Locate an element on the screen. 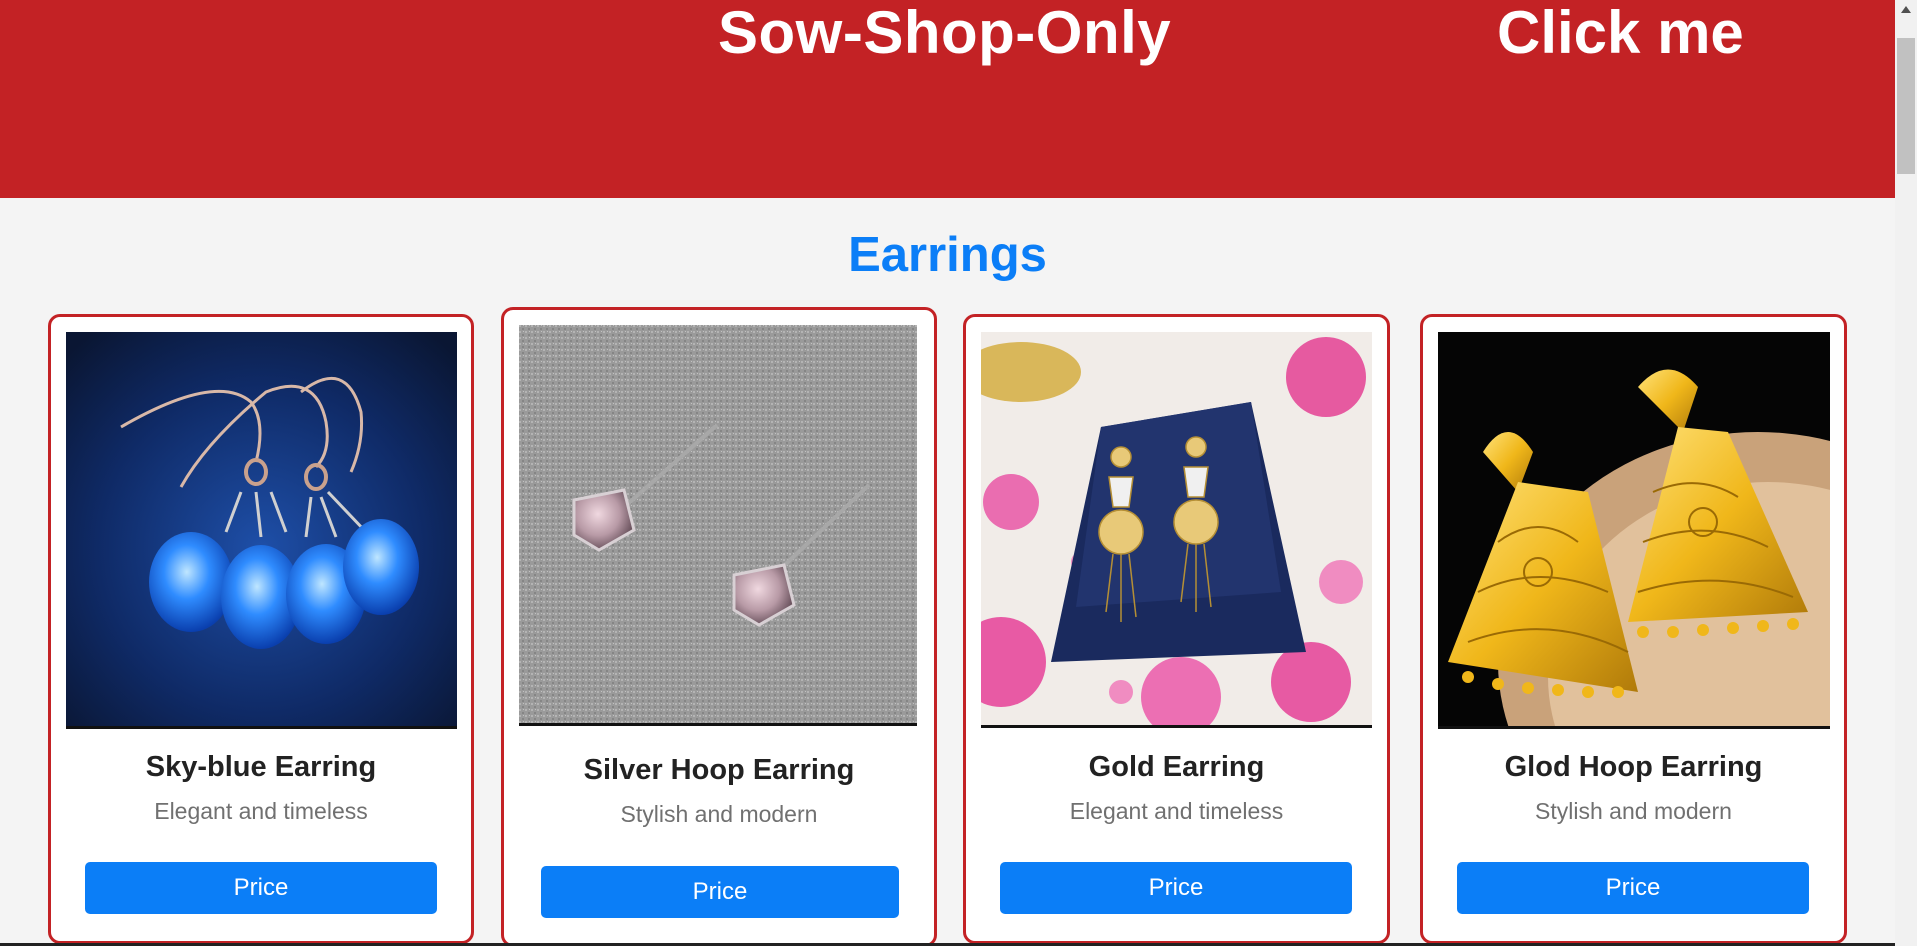 The height and width of the screenshot is (946, 1917). vertical-scrollbar is located at coordinates (1906, 473).